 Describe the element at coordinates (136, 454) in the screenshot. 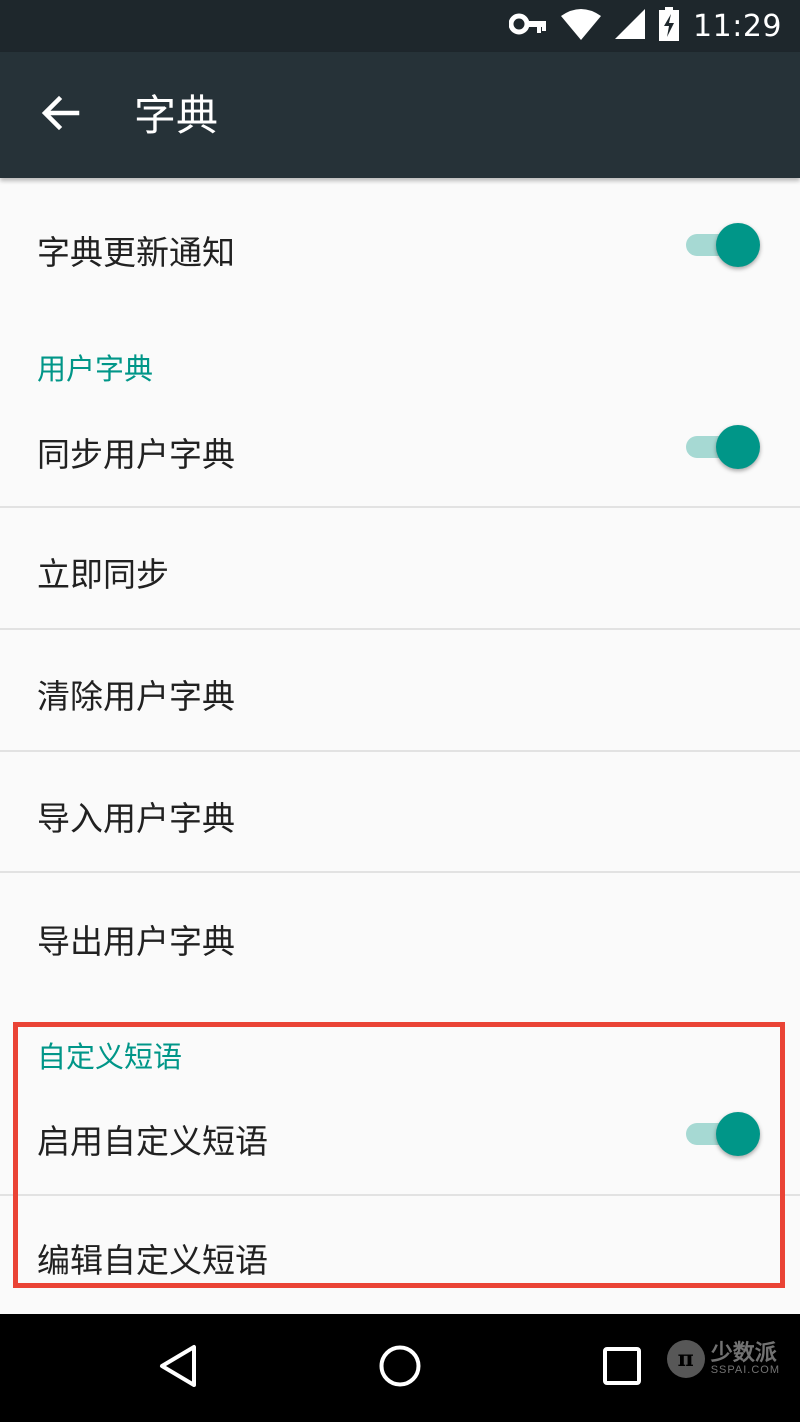

I see `setting-label: 同步用户字典` at that location.